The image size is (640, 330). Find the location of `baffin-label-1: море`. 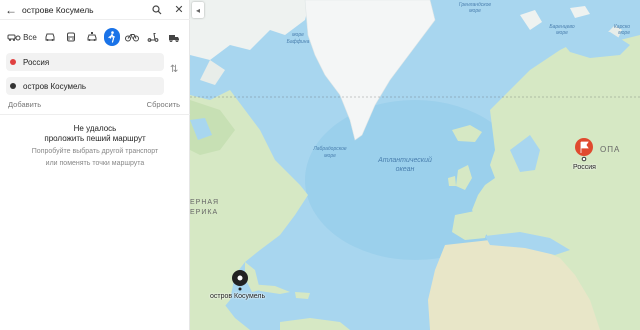

baffin-label-1: море is located at coordinates (298, 35).